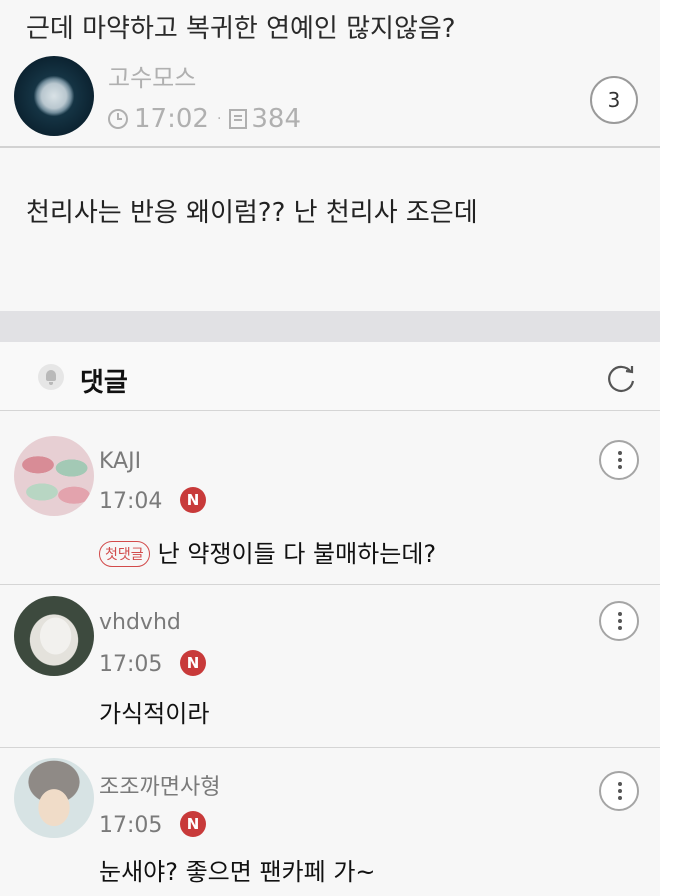 The height and width of the screenshot is (896, 678). Describe the element at coordinates (159, 785) in the screenshot. I see `commenter-name: 조조까면사형` at that location.